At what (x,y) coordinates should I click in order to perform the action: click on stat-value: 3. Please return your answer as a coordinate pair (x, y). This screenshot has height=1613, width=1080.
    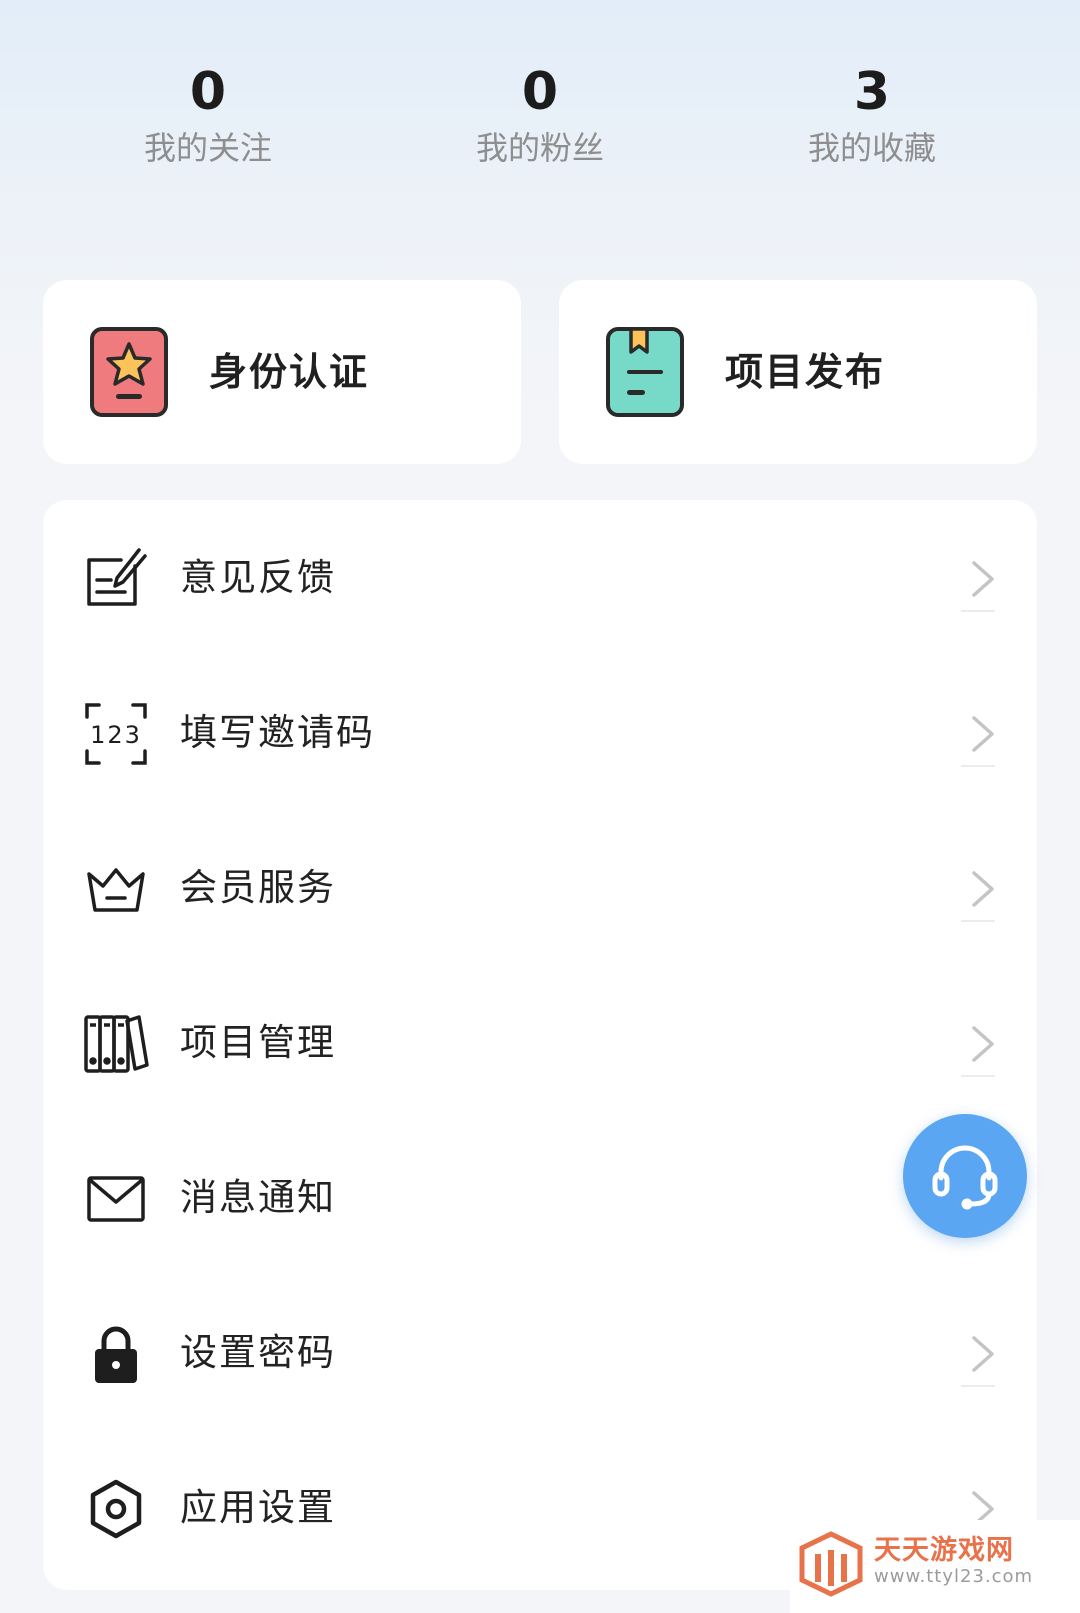
    Looking at the image, I should click on (872, 92).